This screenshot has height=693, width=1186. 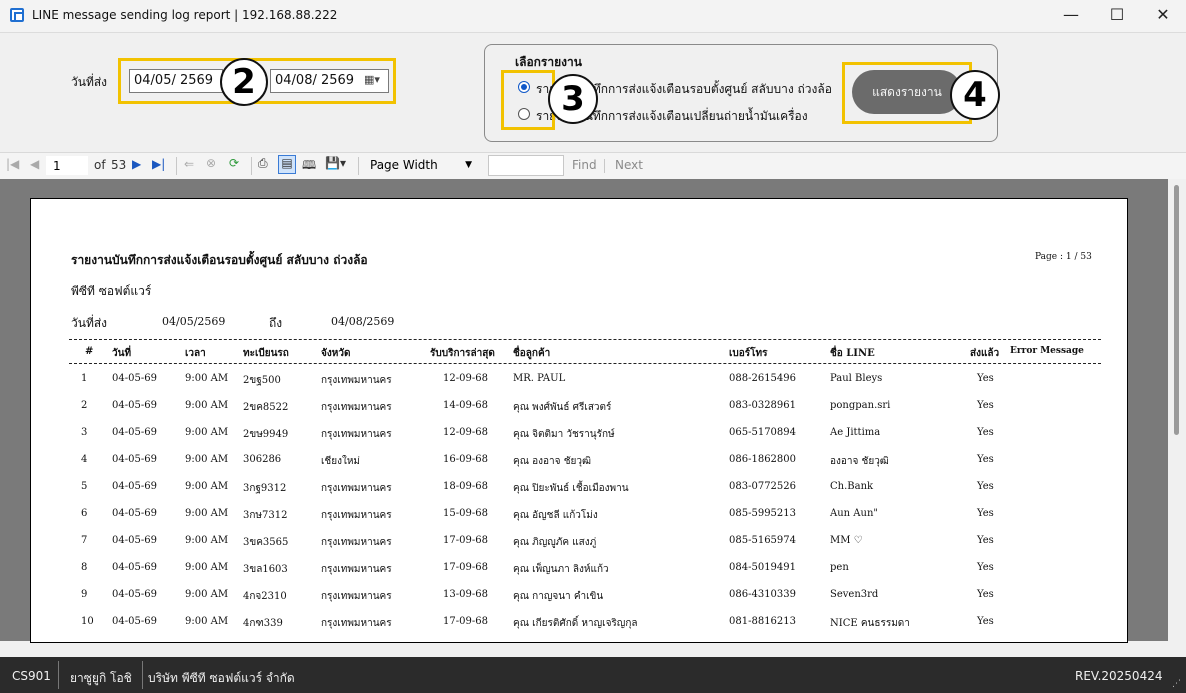 What do you see at coordinates (341, 461) in the screenshot?
I see `table-cell: เชียงใหม่` at bounding box center [341, 461].